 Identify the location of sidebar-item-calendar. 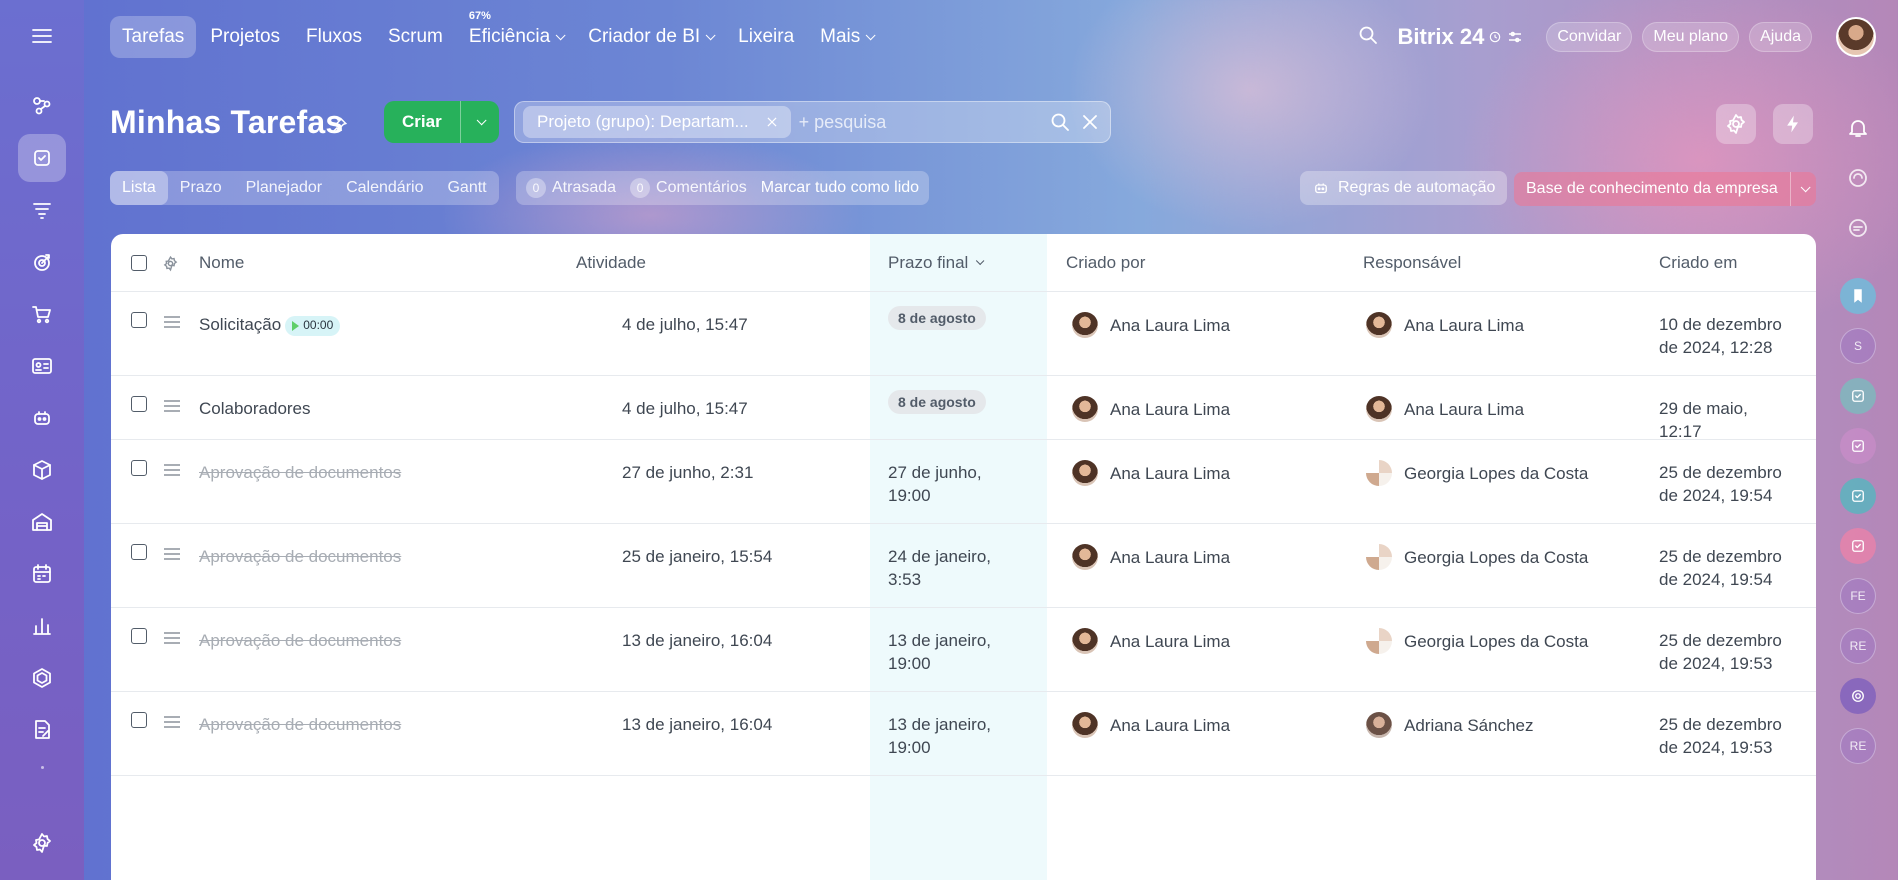
(42, 574).